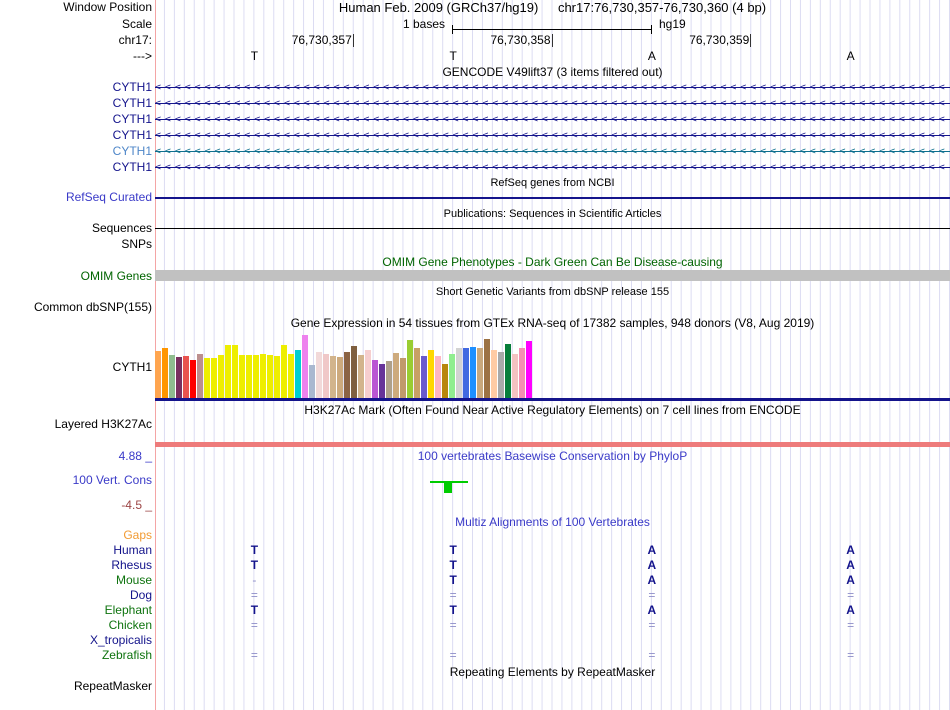 This screenshot has height=710, width=950. What do you see at coordinates (131, 565) in the screenshot?
I see `species-label: Rhesus` at bounding box center [131, 565].